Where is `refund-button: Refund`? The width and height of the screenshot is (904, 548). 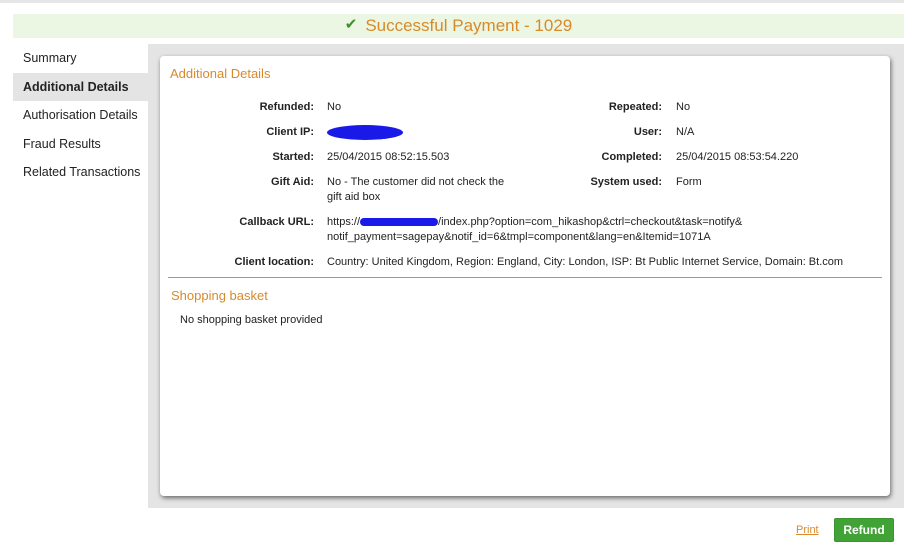 refund-button: Refund is located at coordinates (864, 530).